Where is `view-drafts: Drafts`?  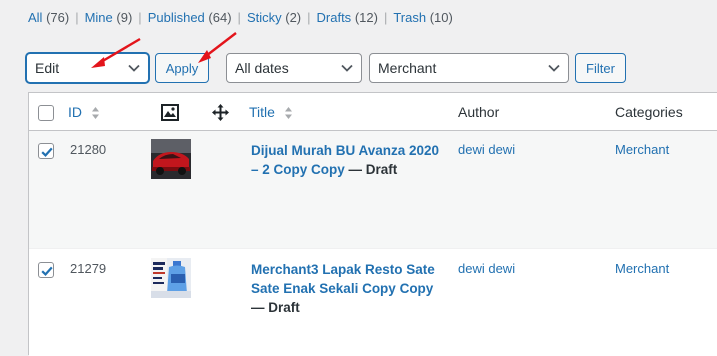 view-drafts: Drafts is located at coordinates (334, 17).